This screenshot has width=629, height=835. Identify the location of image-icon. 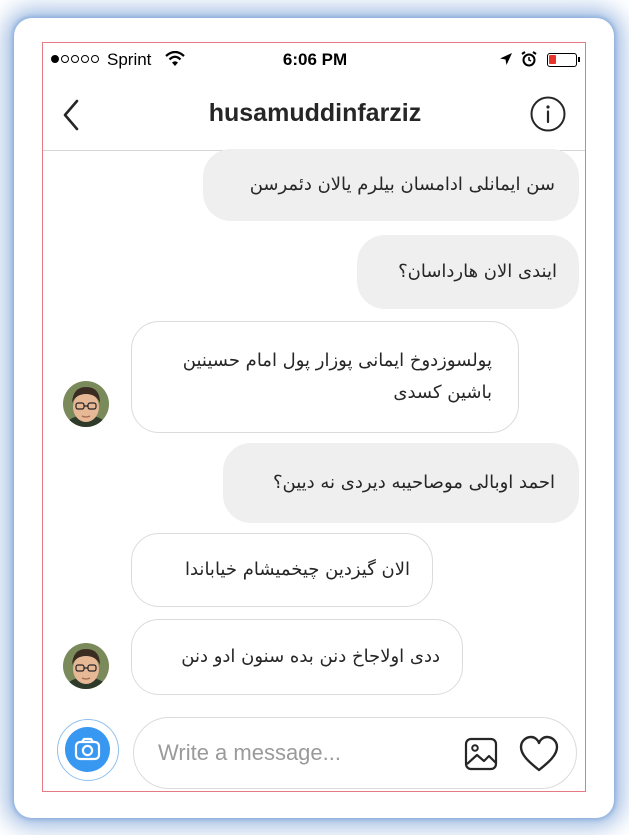
(481, 754).